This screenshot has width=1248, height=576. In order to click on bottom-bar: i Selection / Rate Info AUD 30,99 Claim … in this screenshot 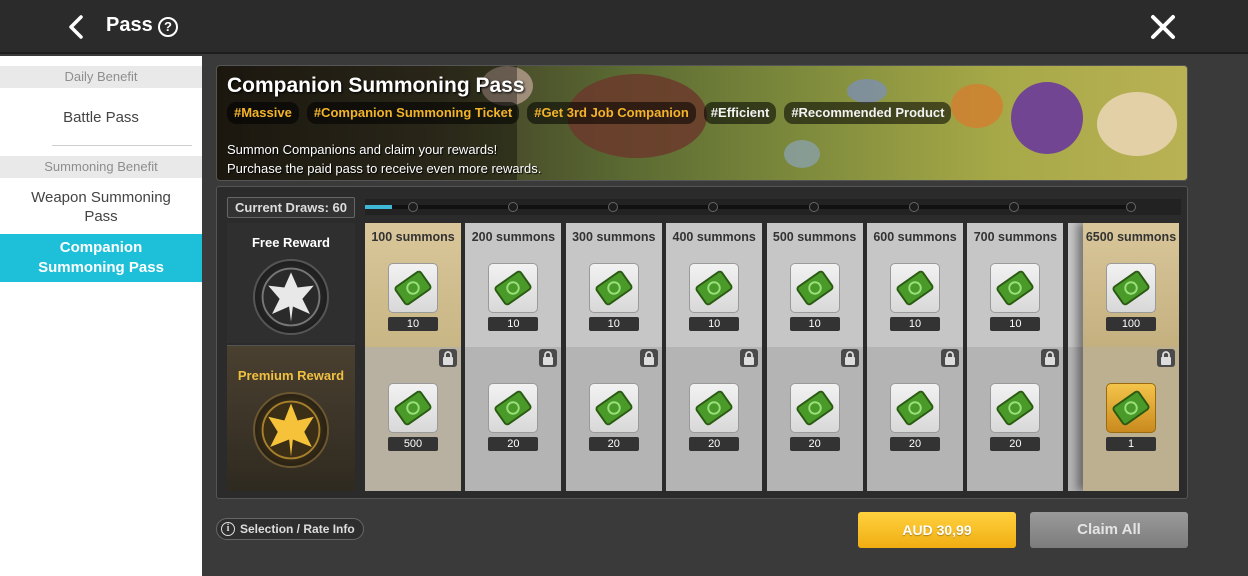, I will do `click(702, 532)`.